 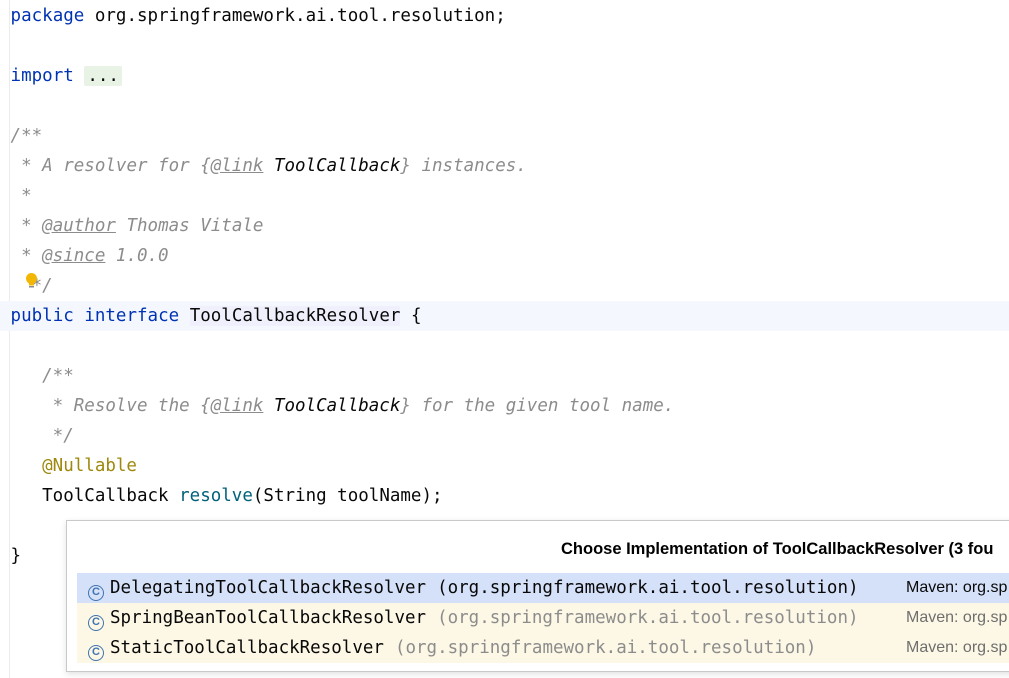 What do you see at coordinates (295, 316) in the screenshot?
I see `interface-name: ToolCallbackResolver` at bounding box center [295, 316].